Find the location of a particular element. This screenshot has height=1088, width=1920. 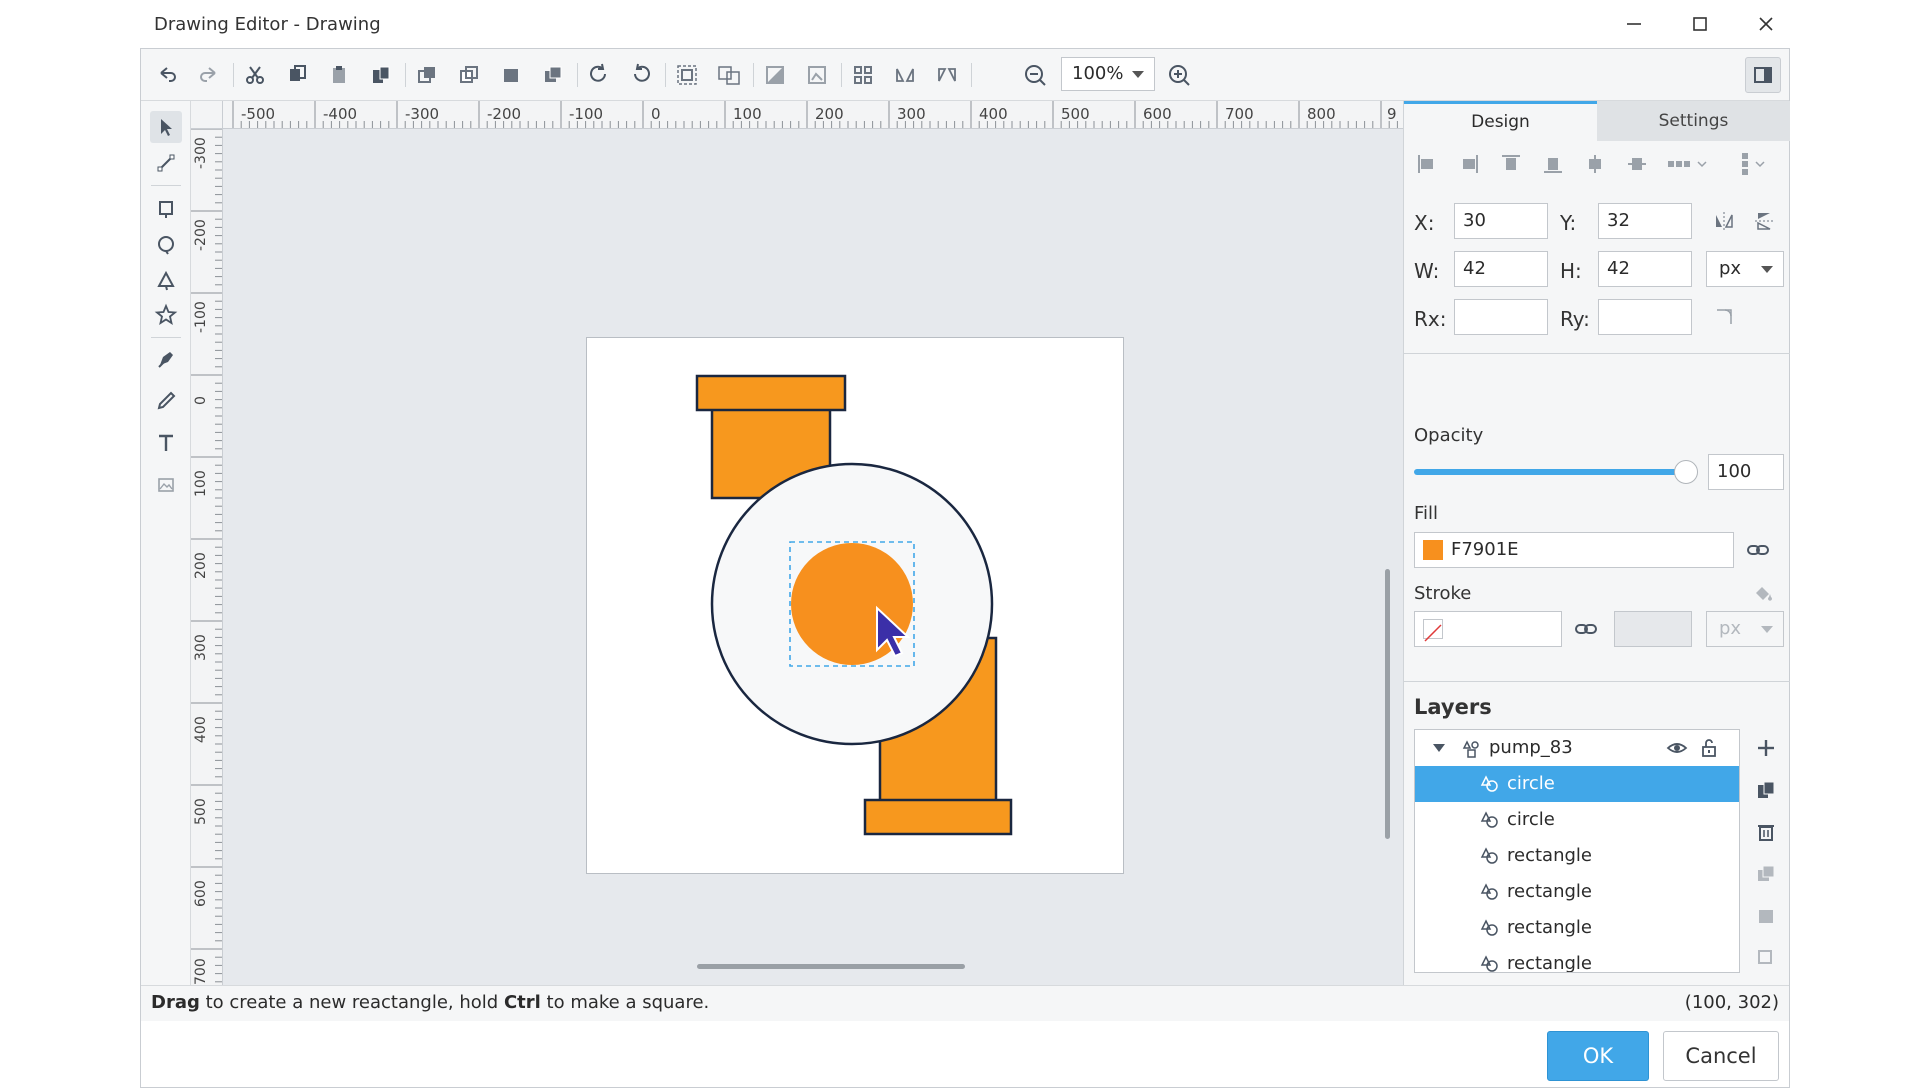

paint-bucket-icon is located at coordinates (1762, 593).